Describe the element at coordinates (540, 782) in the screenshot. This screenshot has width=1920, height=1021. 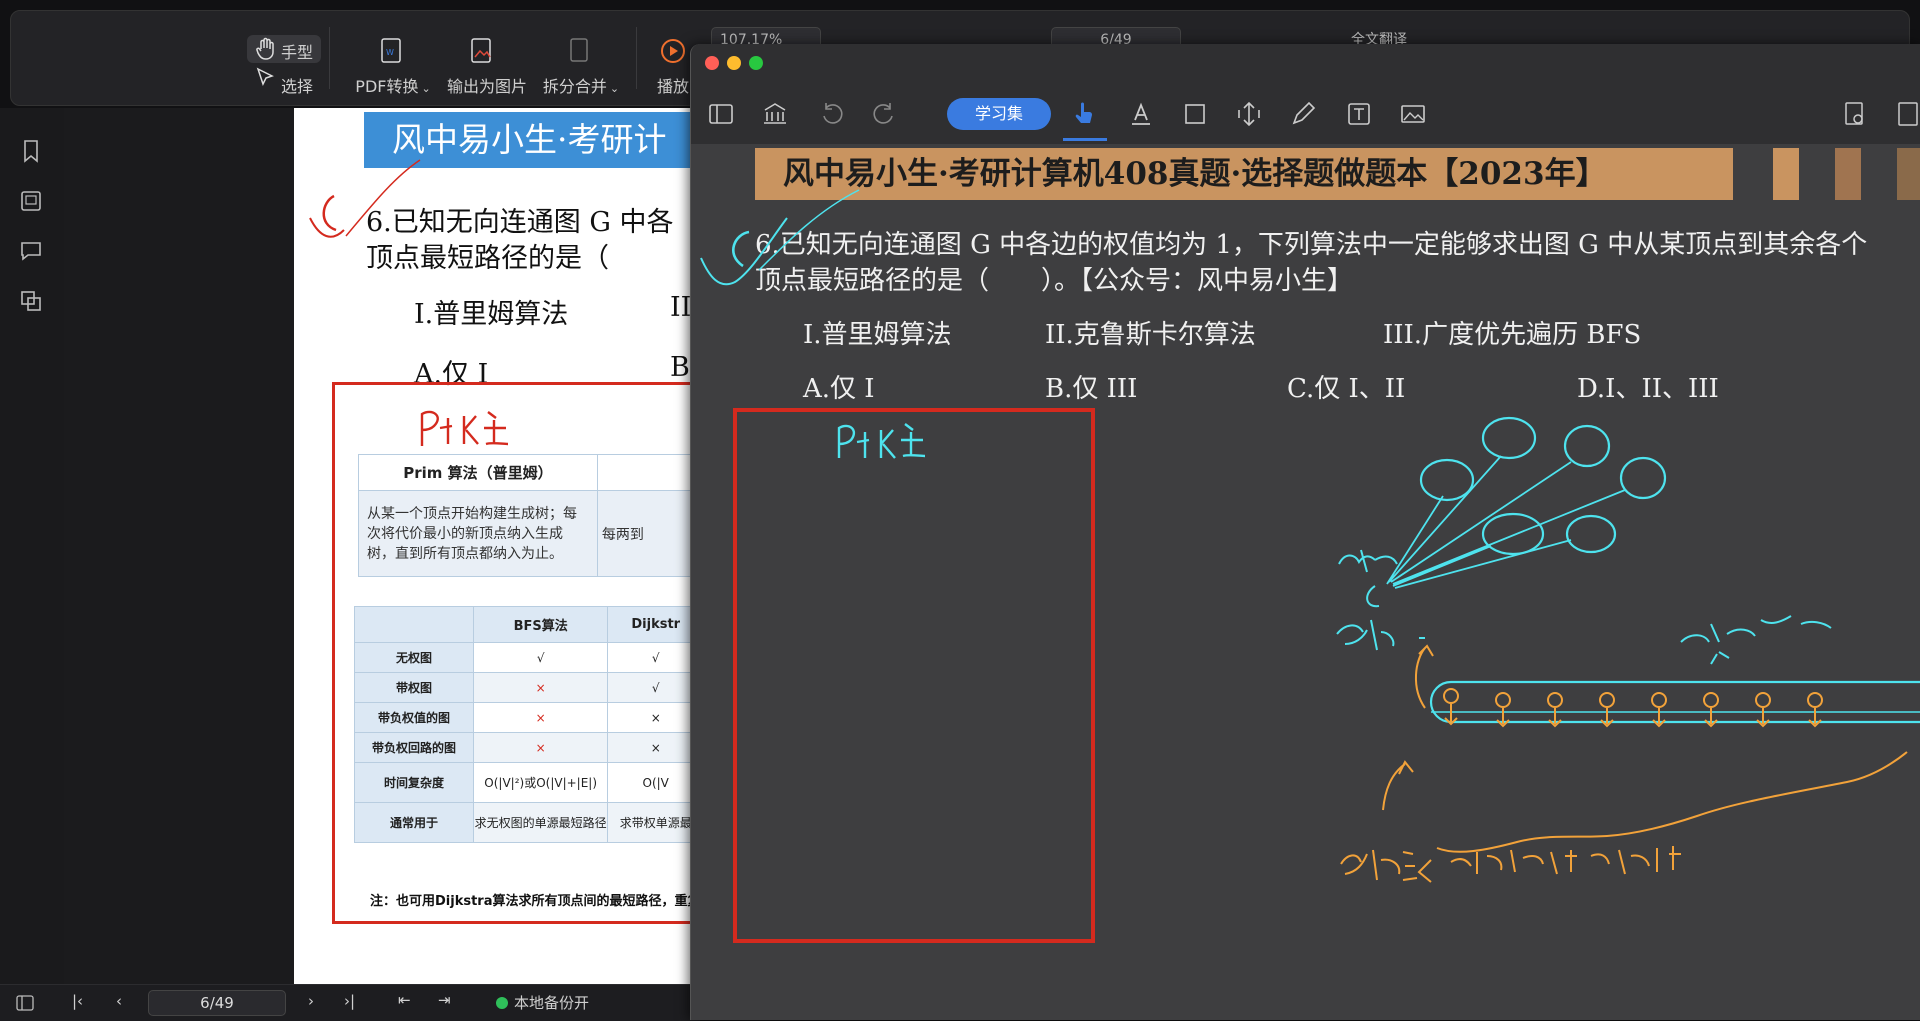
I see `table-cell-bfs: O(|V|²)或O(|V|+|E|)` at that location.